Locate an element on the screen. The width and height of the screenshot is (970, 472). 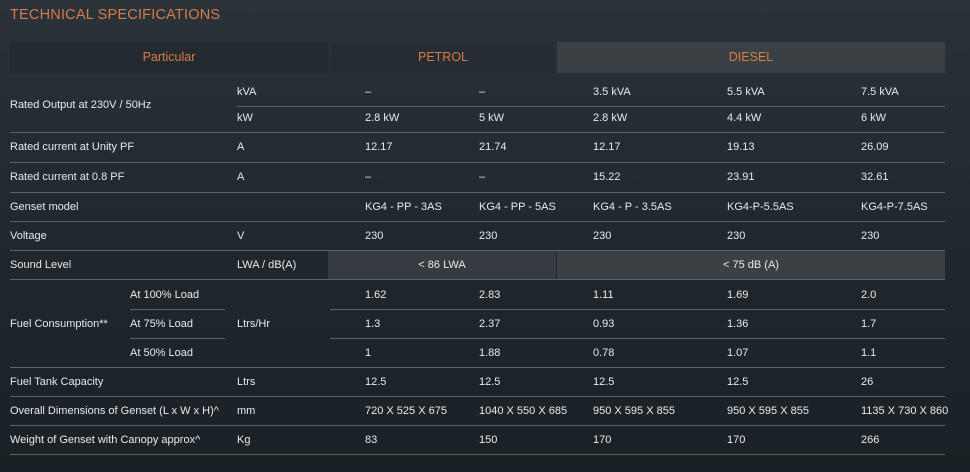
rated-output-kva-value-1: – is located at coordinates (368, 92).